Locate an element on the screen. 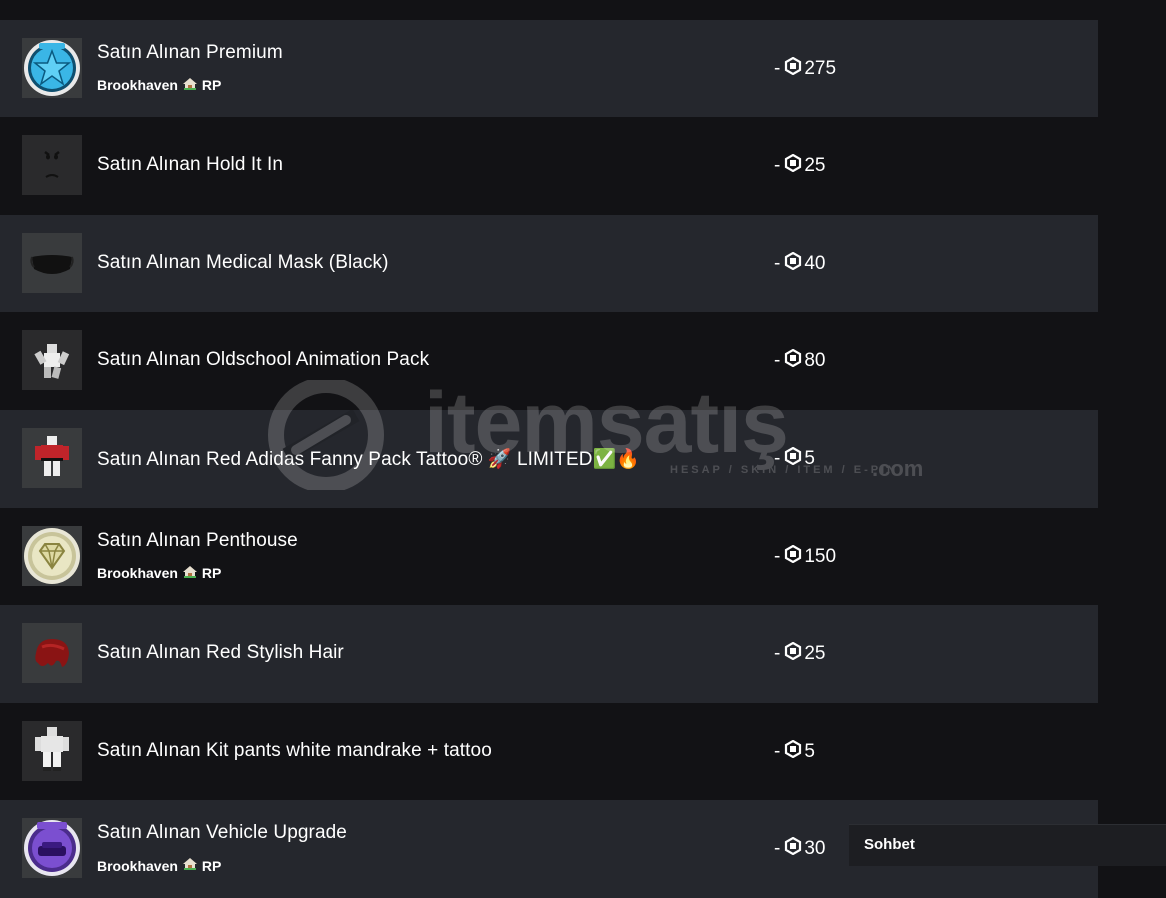  price-value: 80 is located at coordinates (815, 361).